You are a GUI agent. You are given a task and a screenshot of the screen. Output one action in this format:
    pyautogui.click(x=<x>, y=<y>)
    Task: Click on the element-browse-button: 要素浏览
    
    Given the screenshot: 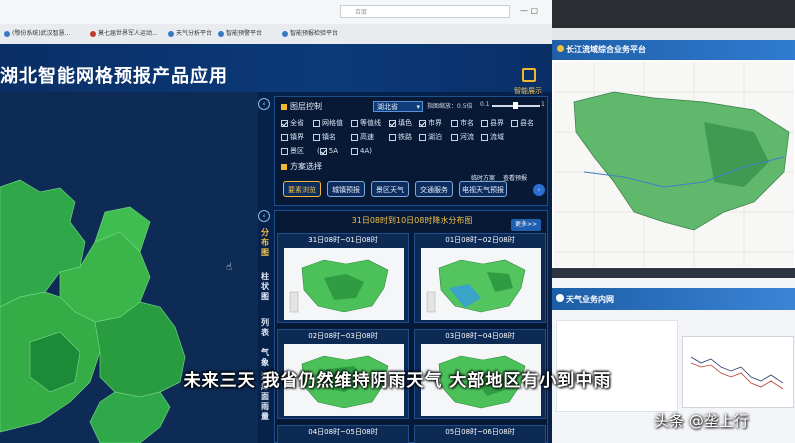 What is the action you would take?
    pyautogui.click(x=302, y=189)
    